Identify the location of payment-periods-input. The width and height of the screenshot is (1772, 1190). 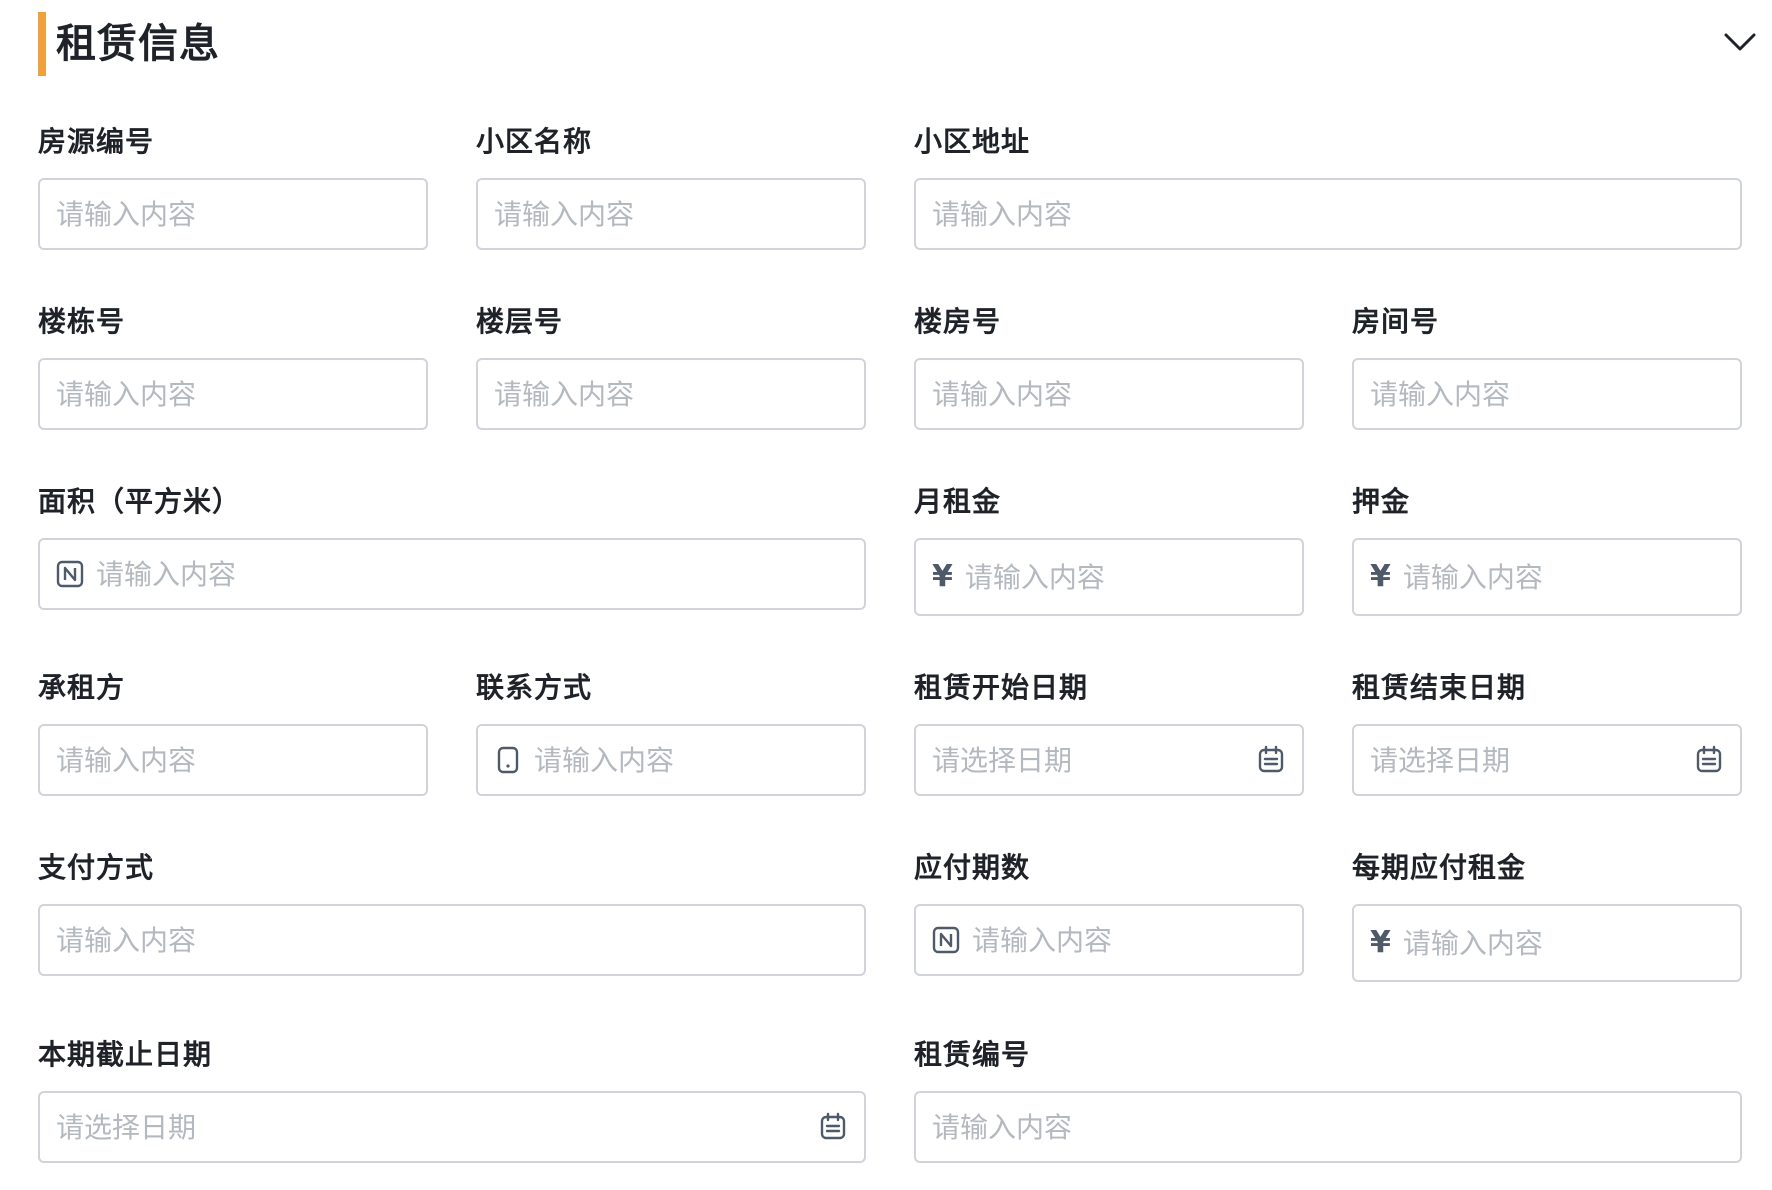
(1129, 940).